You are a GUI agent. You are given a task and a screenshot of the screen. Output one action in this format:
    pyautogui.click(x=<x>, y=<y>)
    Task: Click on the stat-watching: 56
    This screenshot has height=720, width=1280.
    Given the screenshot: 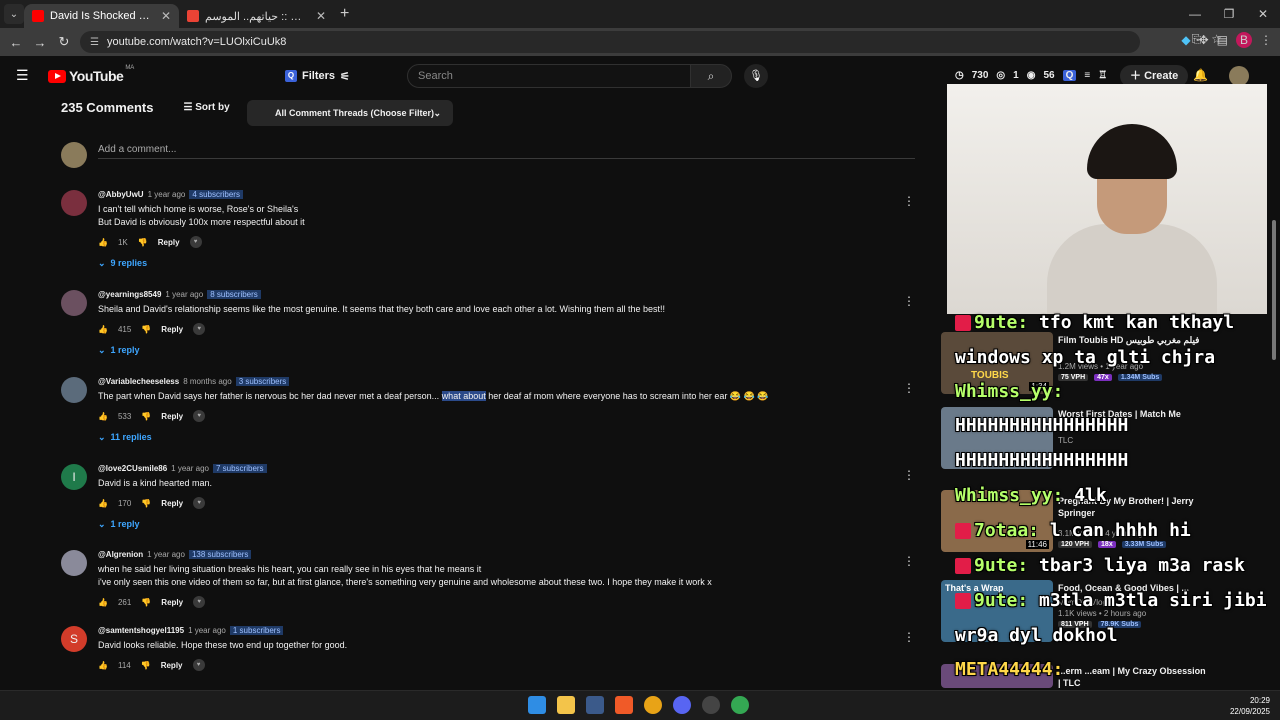 What is the action you would take?
    pyautogui.click(x=1049, y=75)
    